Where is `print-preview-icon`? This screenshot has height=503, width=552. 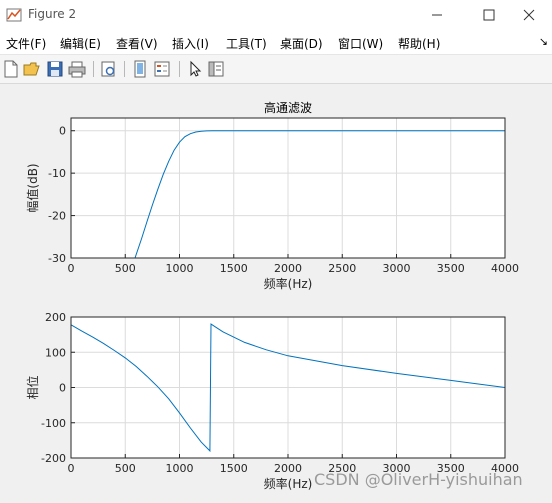 print-preview-icon is located at coordinates (108, 69).